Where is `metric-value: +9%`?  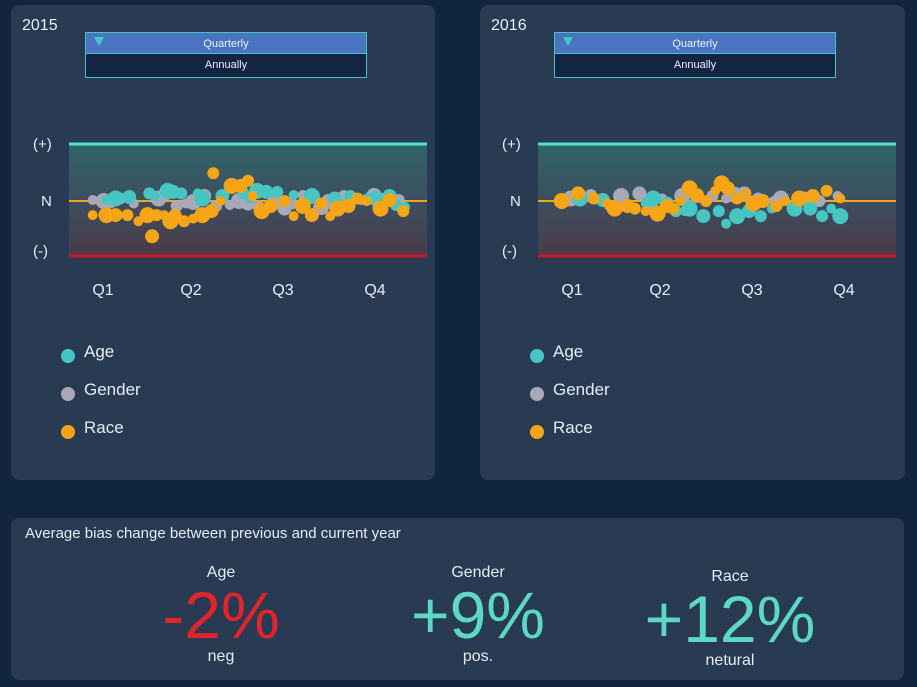 metric-value: +9% is located at coordinates (478, 615).